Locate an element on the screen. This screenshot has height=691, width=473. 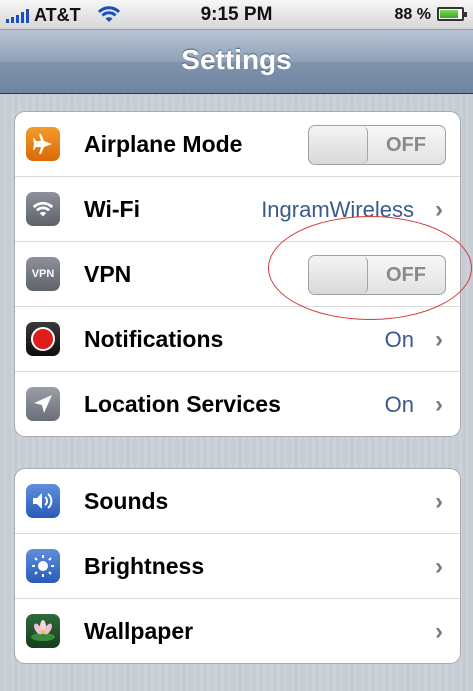
sounds-row: Sounds › is located at coordinates (237, 501).